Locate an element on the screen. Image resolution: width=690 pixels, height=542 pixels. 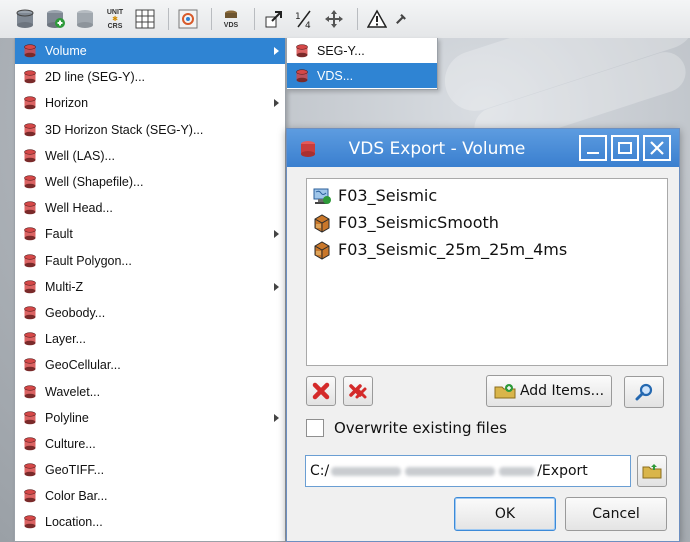
overwrite-option: Overwrite existing files is located at coordinates (406, 428).